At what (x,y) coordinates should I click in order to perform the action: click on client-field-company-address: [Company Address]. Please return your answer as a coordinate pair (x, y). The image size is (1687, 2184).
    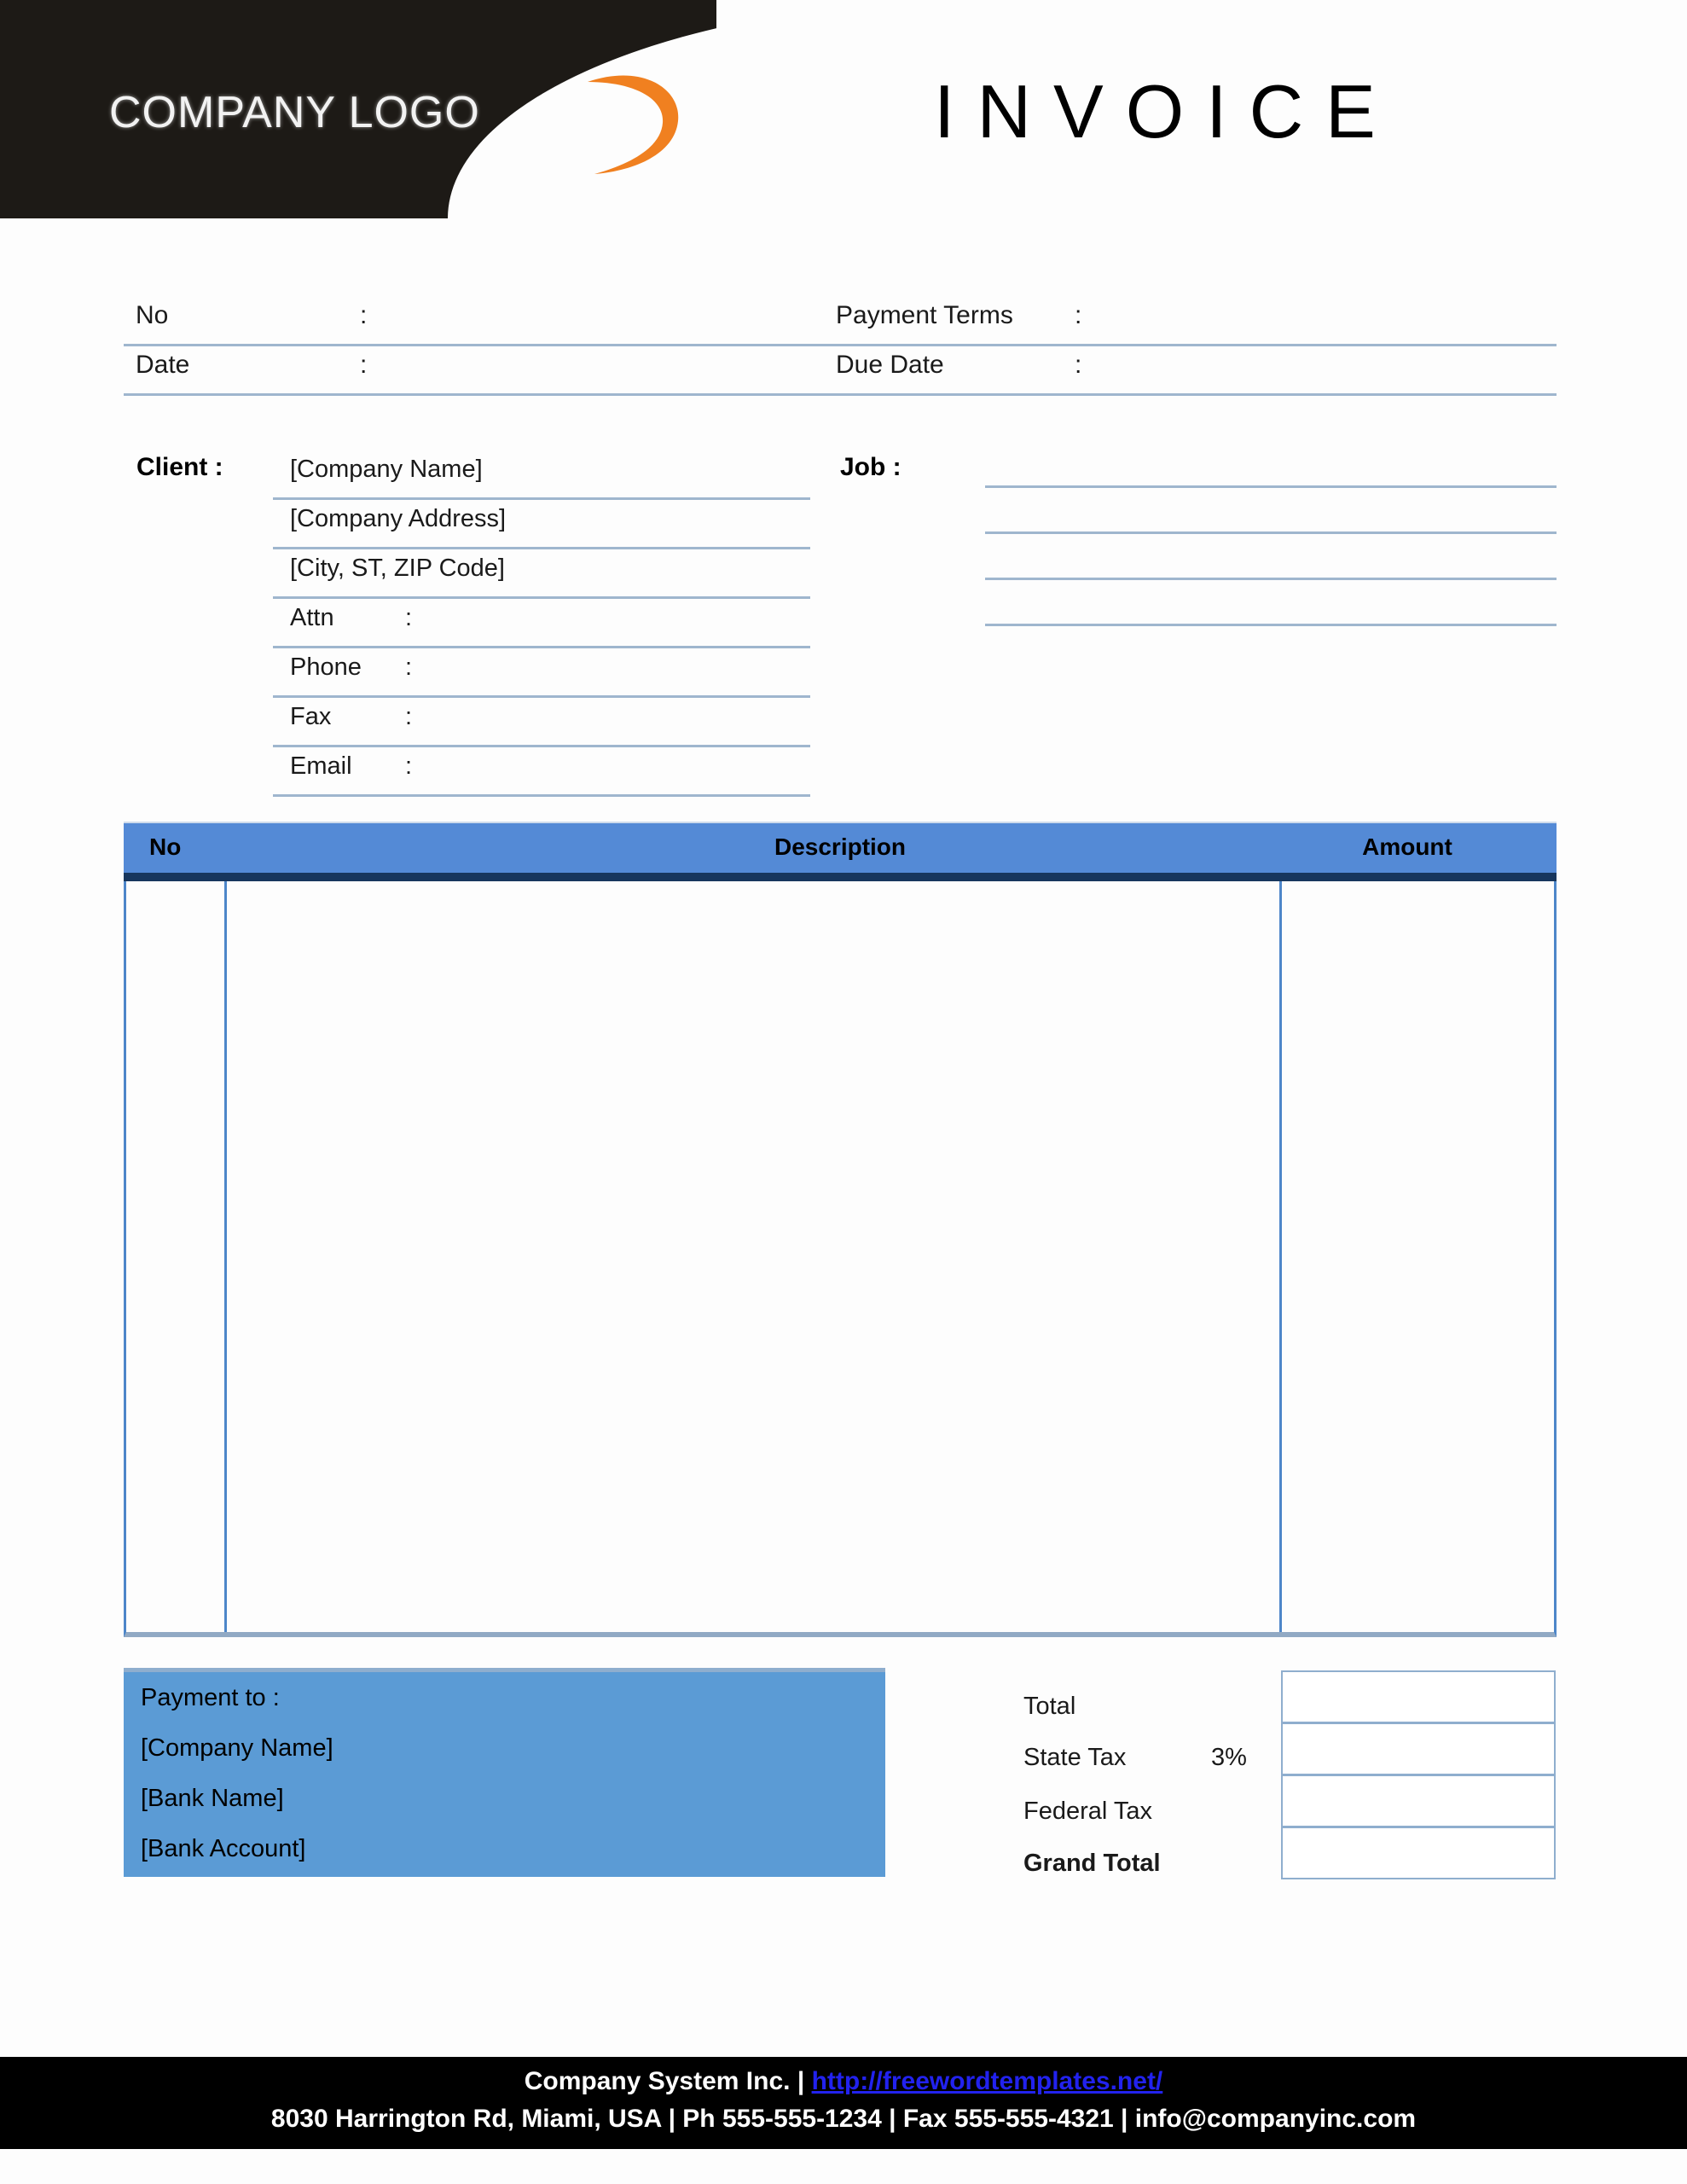
    Looking at the image, I should click on (542, 523).